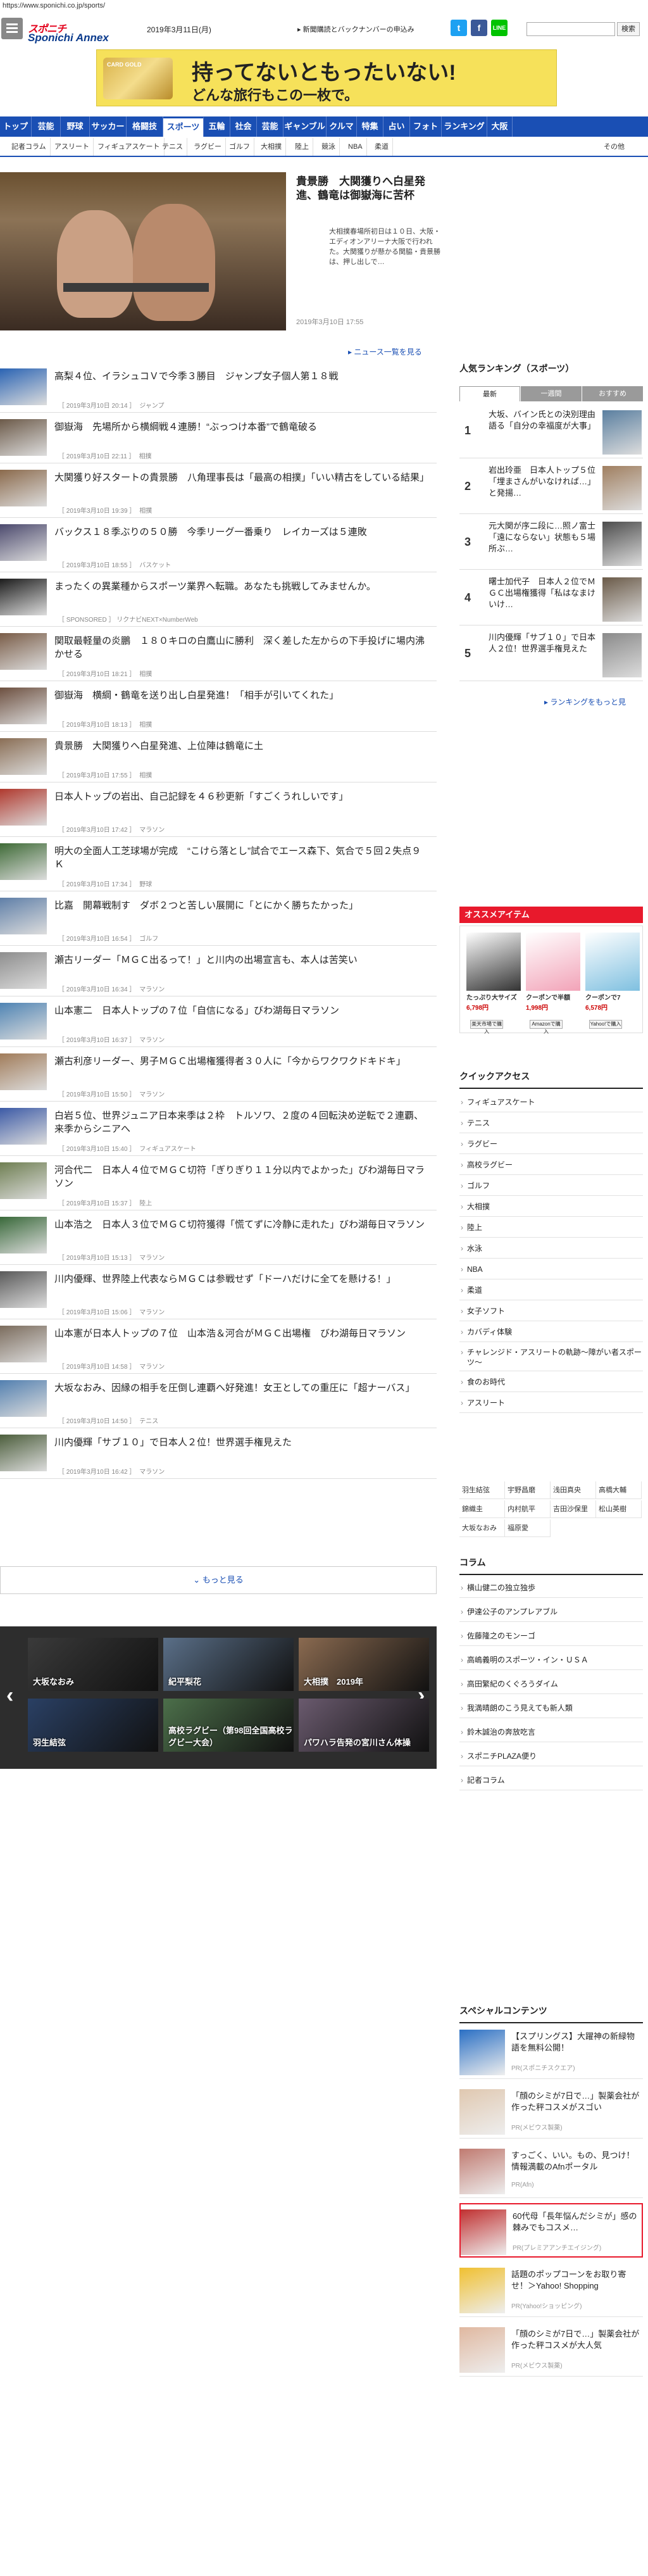 Image resolution: width=648 pixels, height=2576 pixels. I want to click on special-item: 【スプリングス】大躍神の新緑物語を無料公開！ PR(スポニチスクエア), so click(551, 2052).